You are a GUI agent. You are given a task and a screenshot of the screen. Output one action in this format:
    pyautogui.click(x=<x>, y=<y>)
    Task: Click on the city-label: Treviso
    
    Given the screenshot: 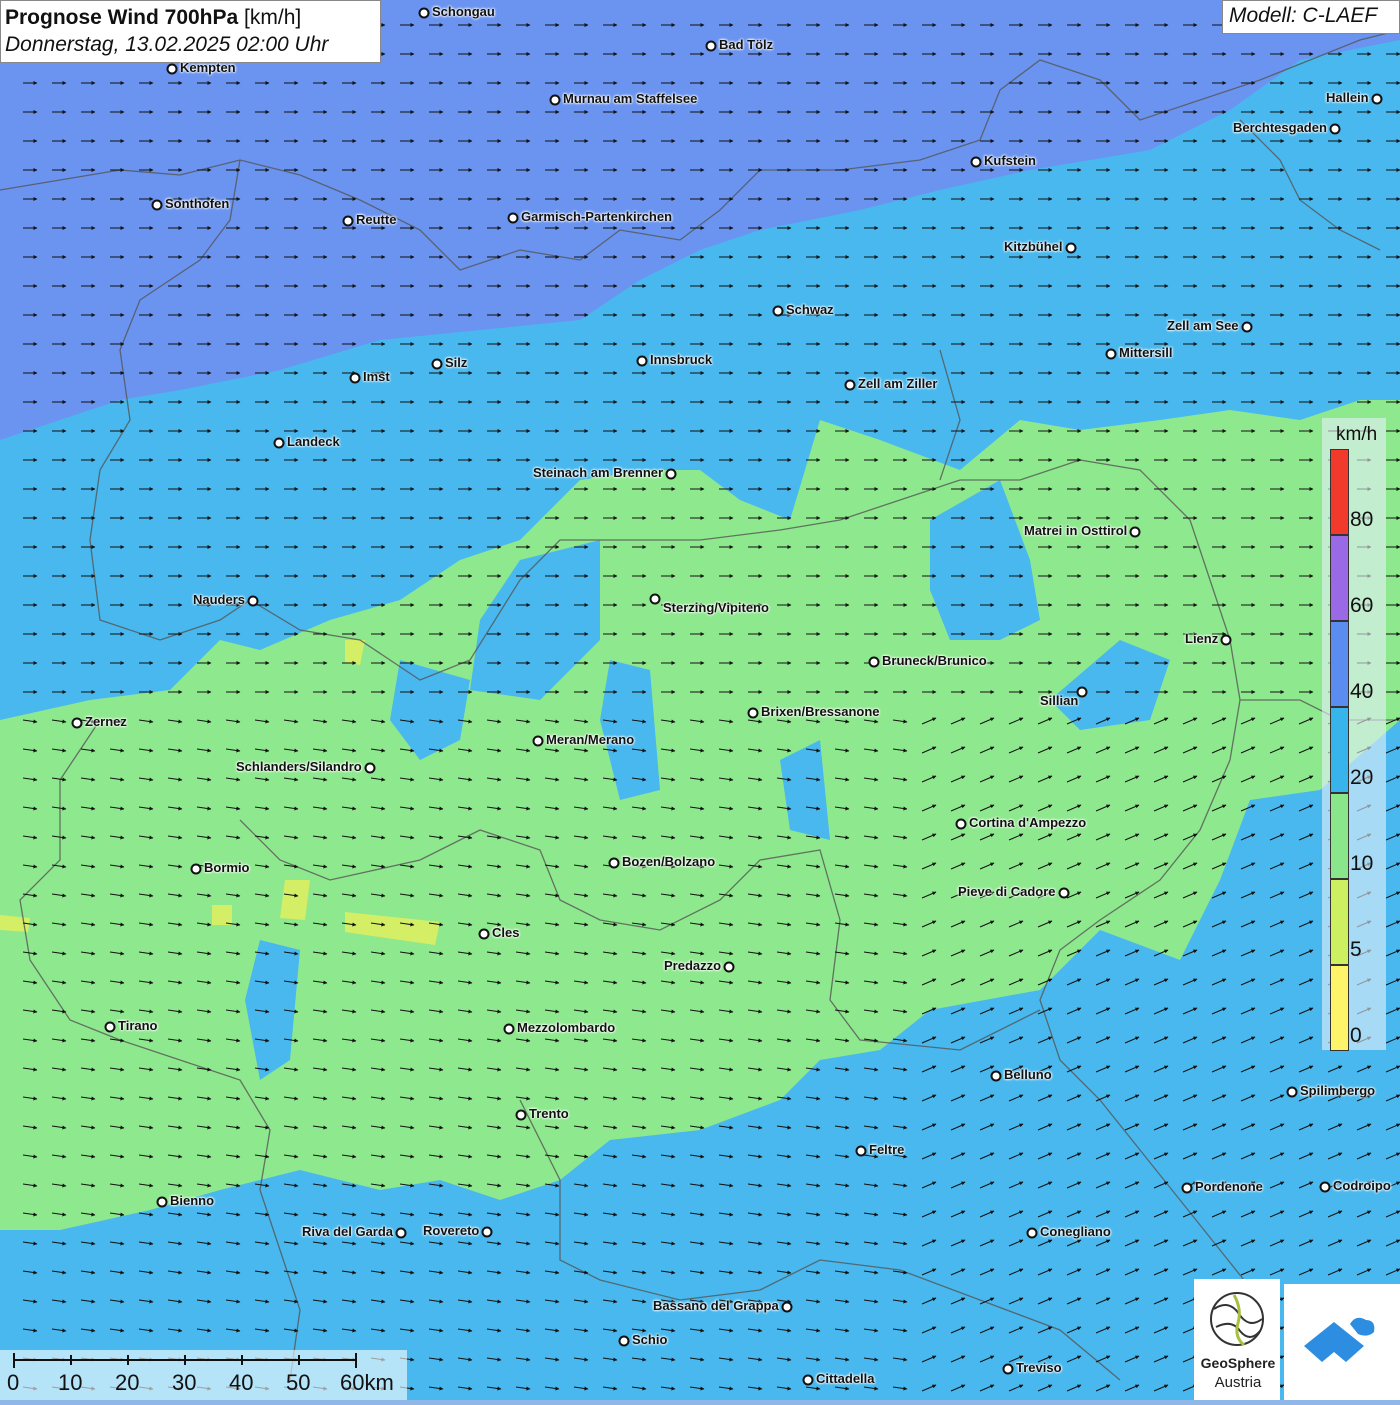 What is the action you would take?
    pyautogui.click(x=1039, y=1367)
    